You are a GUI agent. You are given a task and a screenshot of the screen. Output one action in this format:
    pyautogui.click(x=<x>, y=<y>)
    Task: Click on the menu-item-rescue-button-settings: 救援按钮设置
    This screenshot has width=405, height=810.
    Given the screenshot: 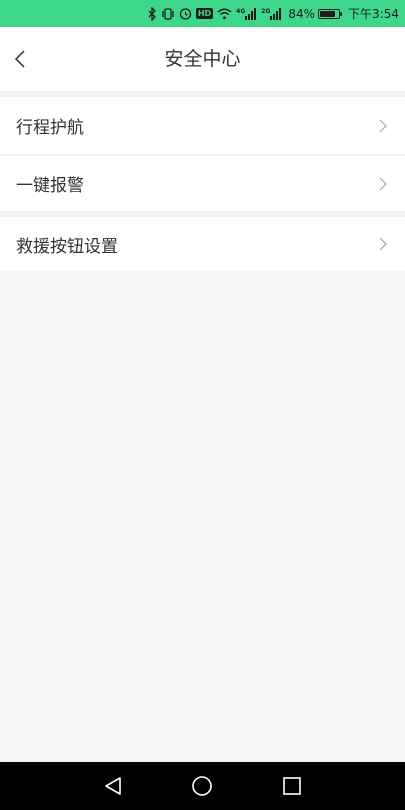 What is the action you would take?
    pyautogui.click(x=202, y=244)
    